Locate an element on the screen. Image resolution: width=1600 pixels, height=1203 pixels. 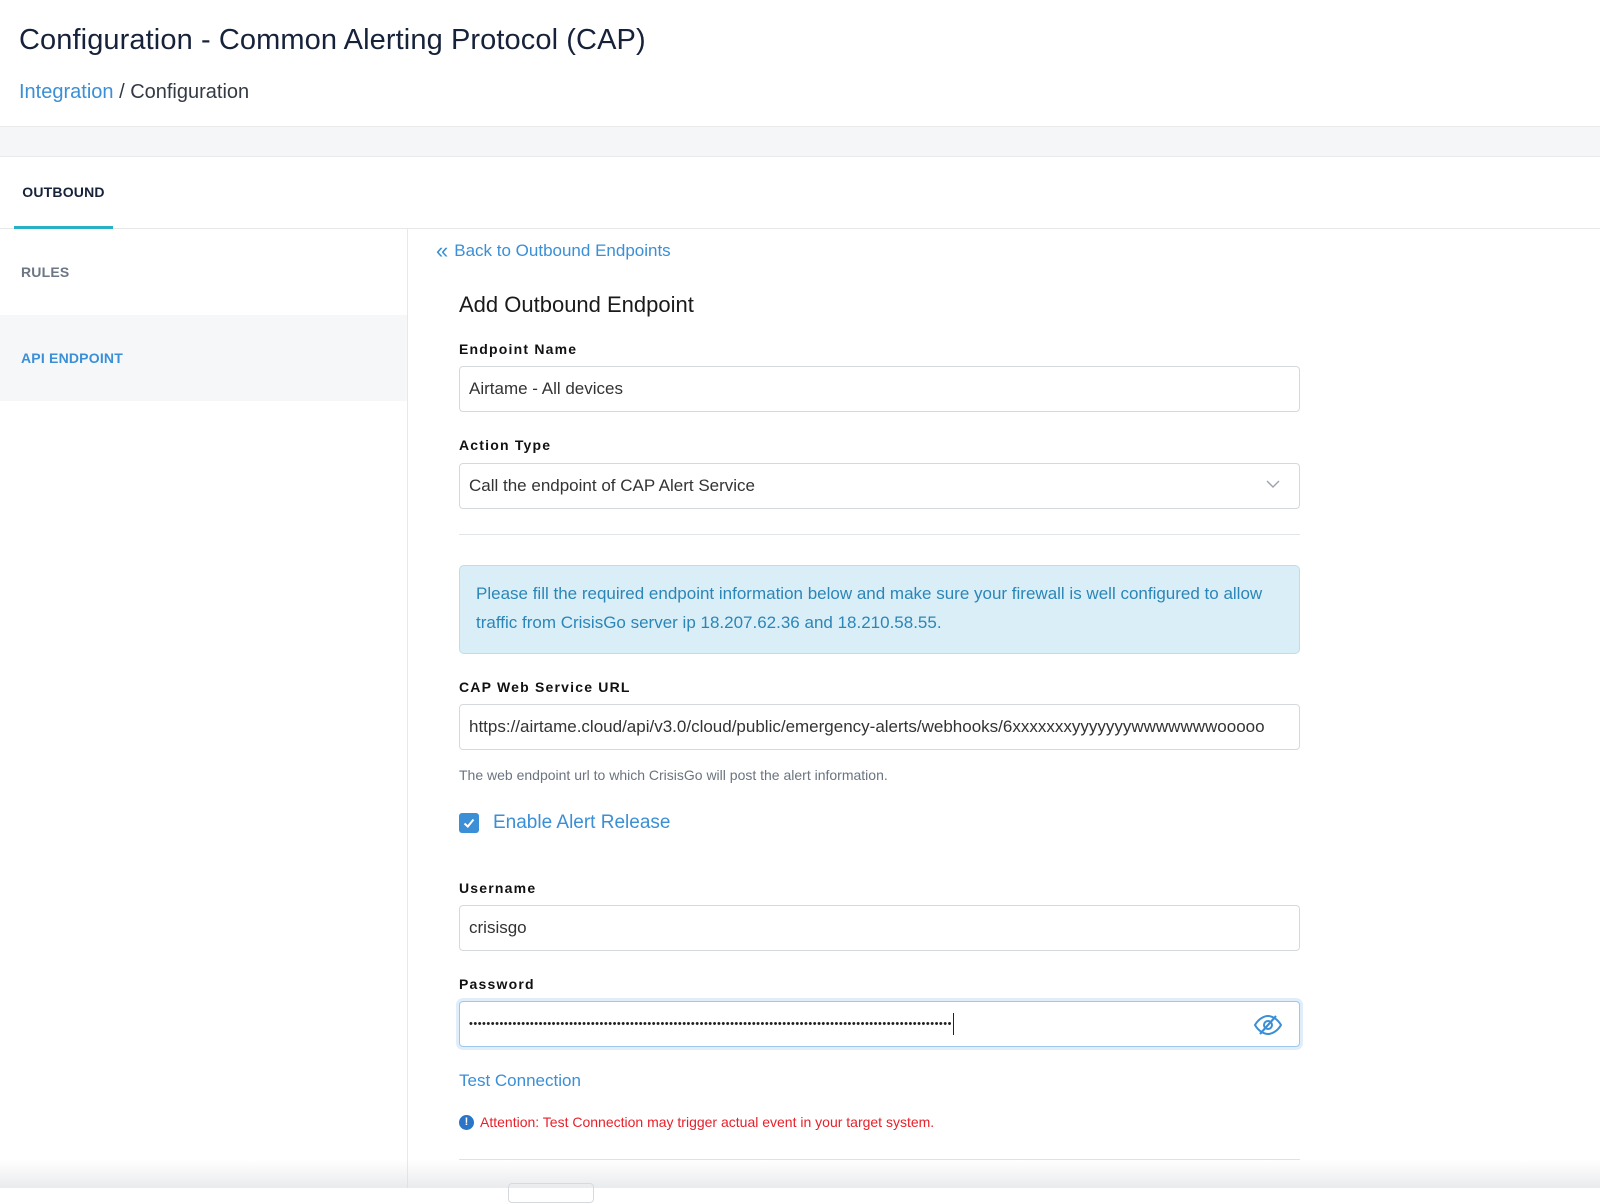
breadcrumb-integration-link: Integration is located at coordinates (66, 92).